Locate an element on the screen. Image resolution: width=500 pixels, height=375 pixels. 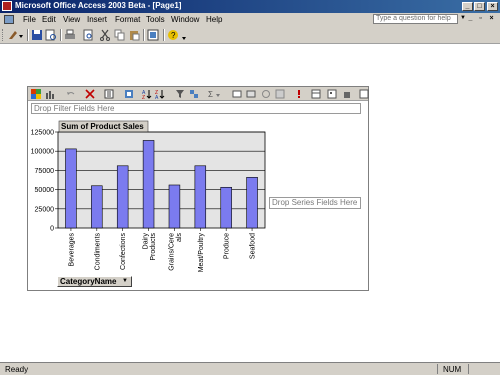
hide-details-icon is located at coordinates (251, 94).